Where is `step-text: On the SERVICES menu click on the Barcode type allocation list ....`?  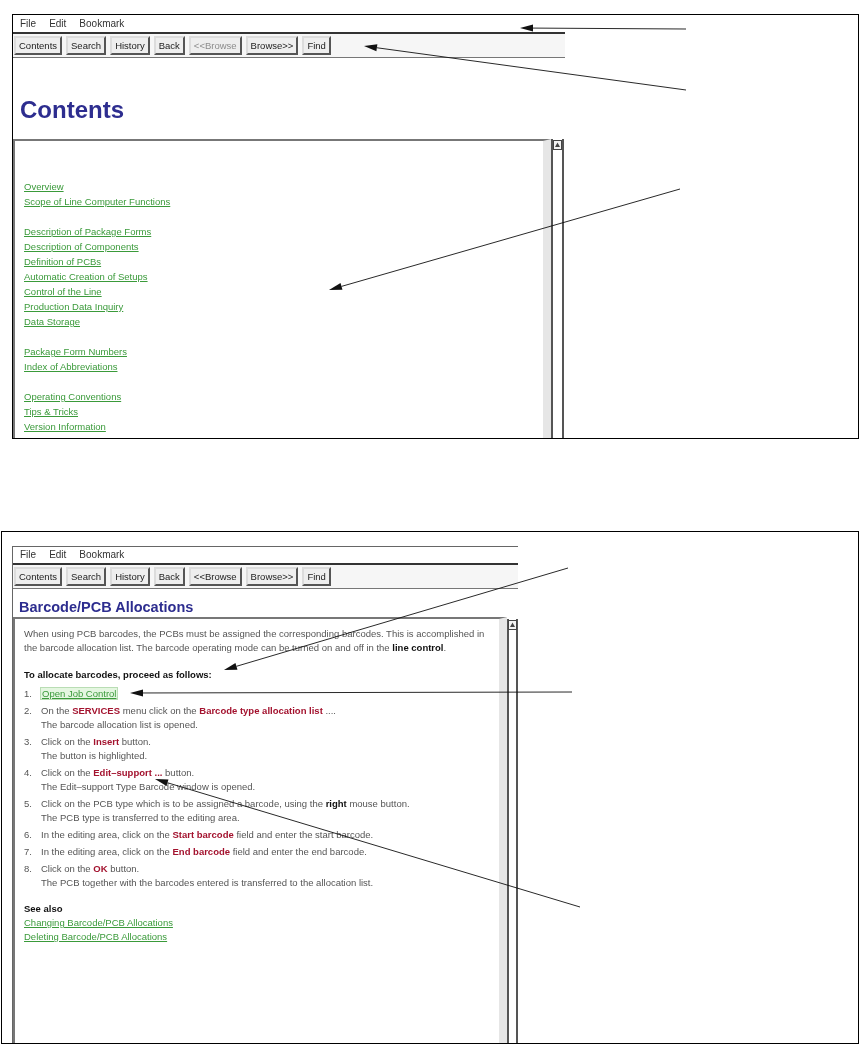
step-text: On the SERVICES menu click on the Barcode type allocation list .... is located at coordinates (188, 711).